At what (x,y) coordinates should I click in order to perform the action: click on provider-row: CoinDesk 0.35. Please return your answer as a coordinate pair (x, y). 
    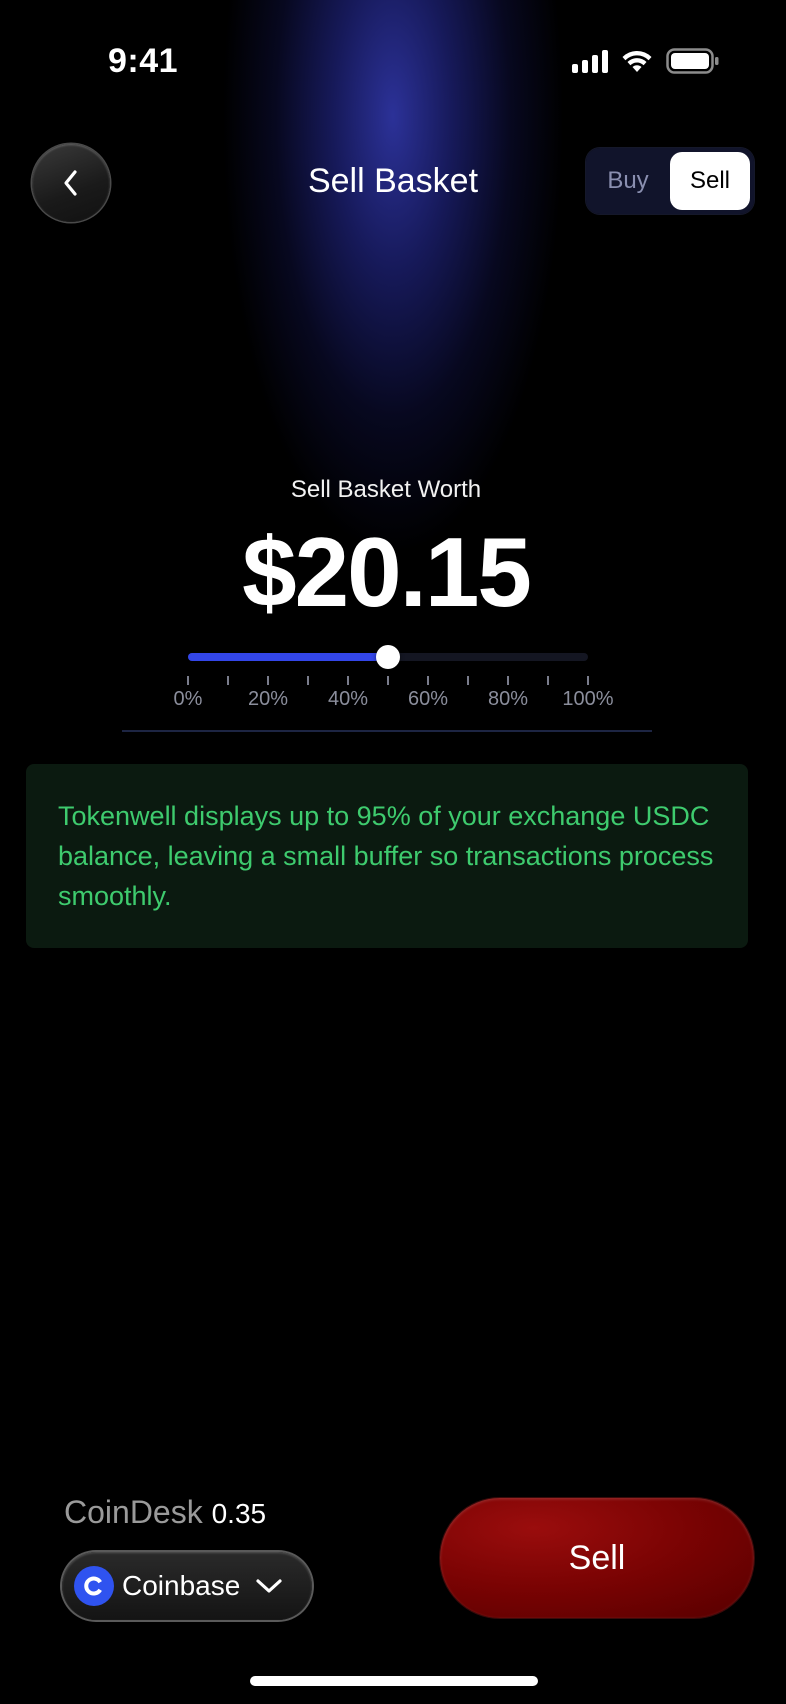
    Looking at the image, I should click on (165, 1512).